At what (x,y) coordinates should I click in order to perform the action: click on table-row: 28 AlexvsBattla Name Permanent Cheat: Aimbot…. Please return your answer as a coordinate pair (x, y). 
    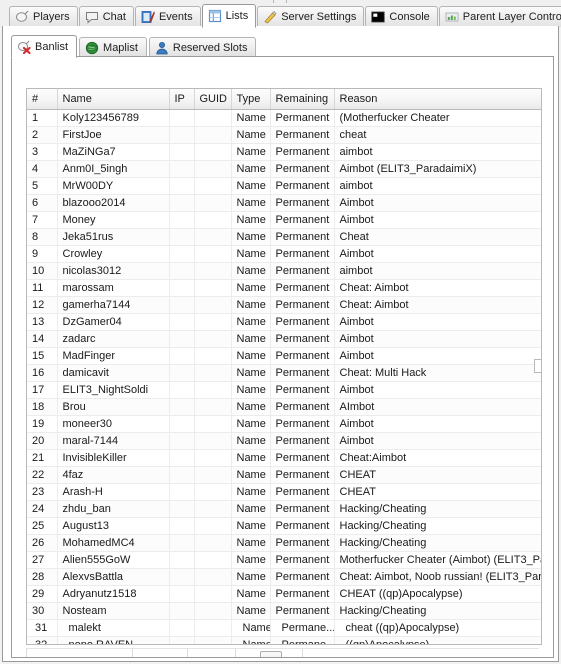
    Looking at the image, I should click on (284, 577).